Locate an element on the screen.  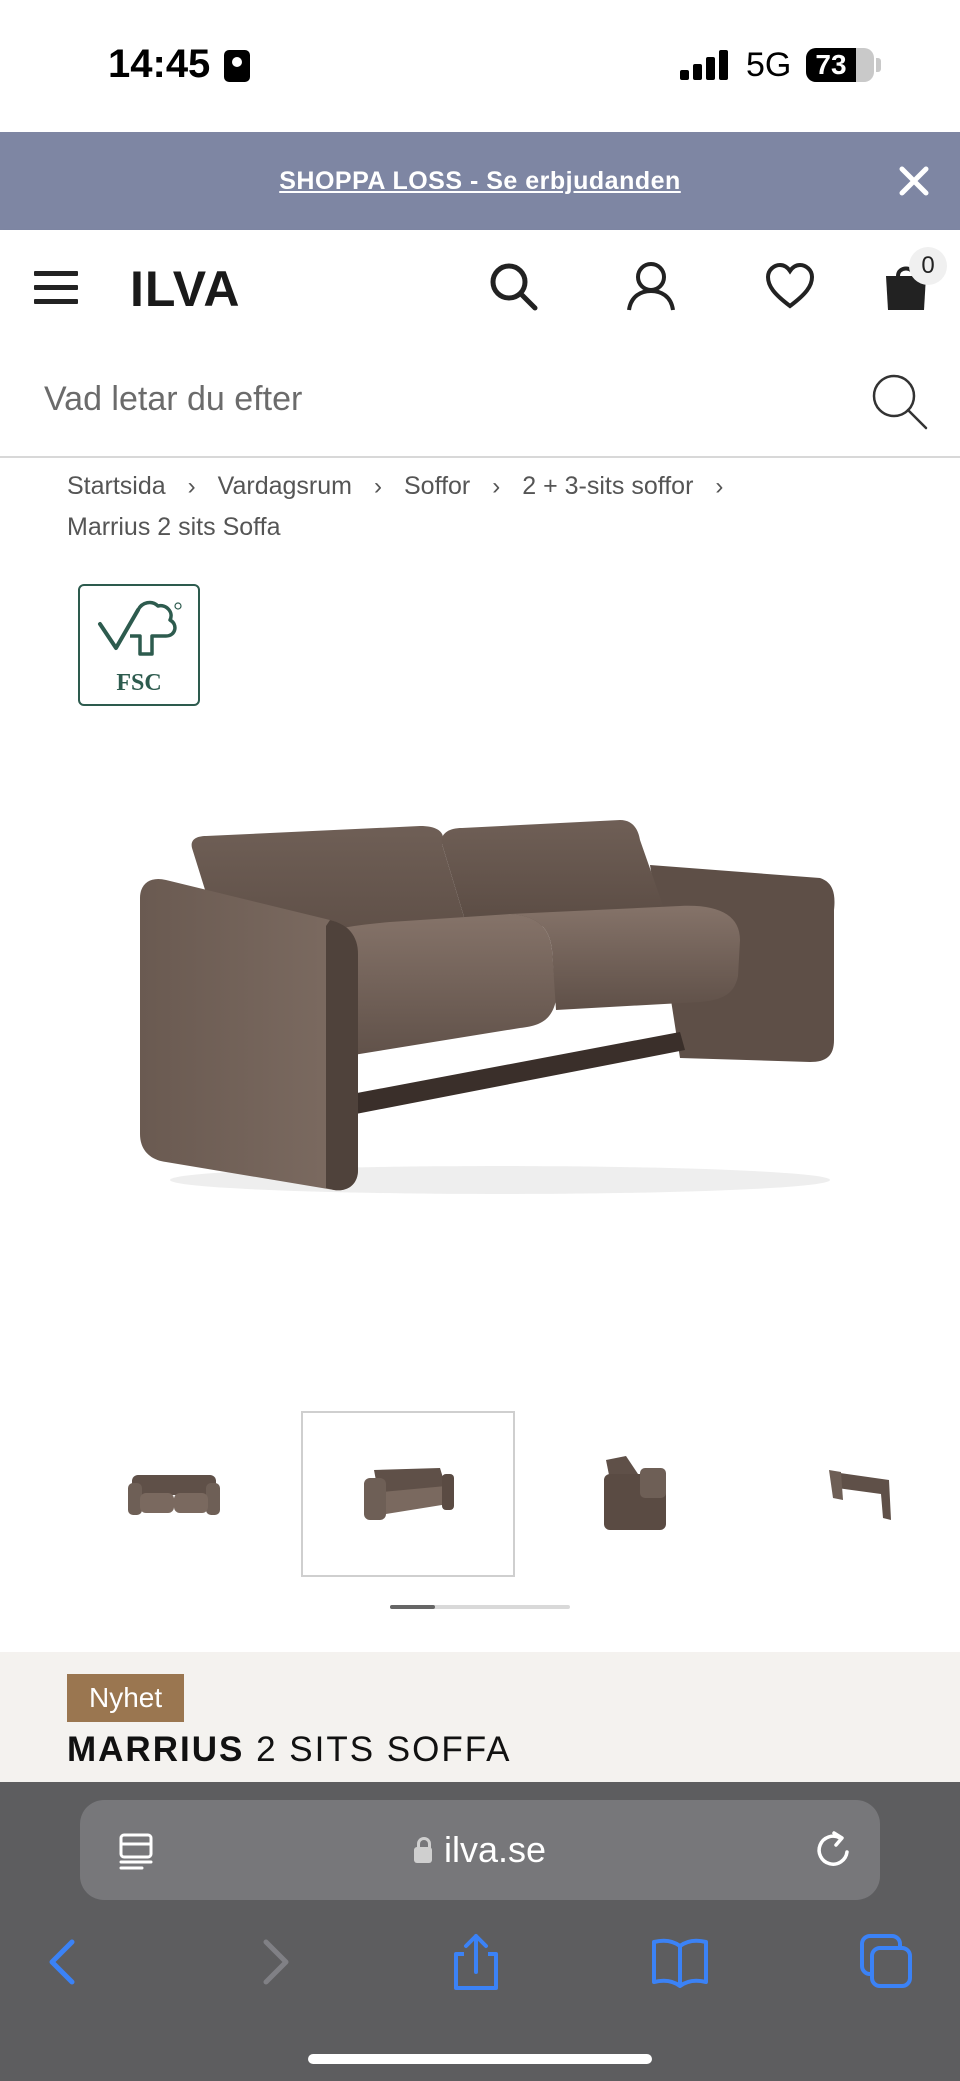
thumbnail-2-image is located at coordinates (409, 1494).